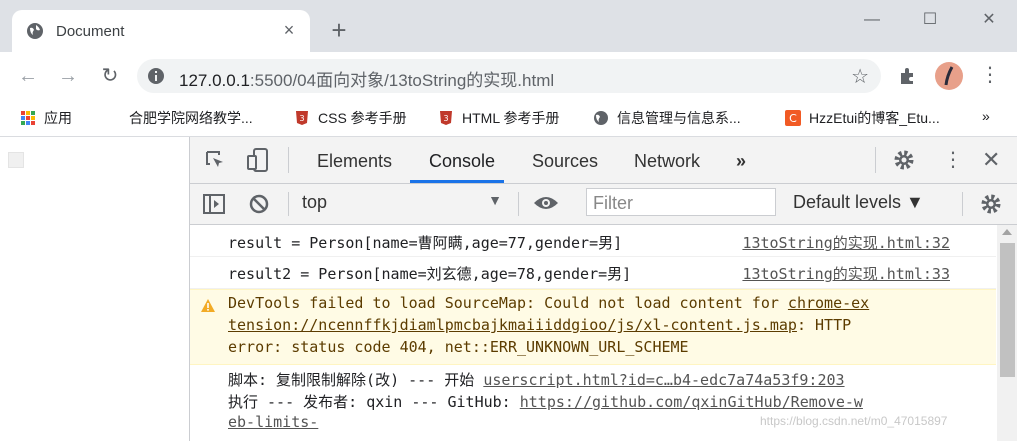  I want to click on inspect-element-icon, so click(215, 160).